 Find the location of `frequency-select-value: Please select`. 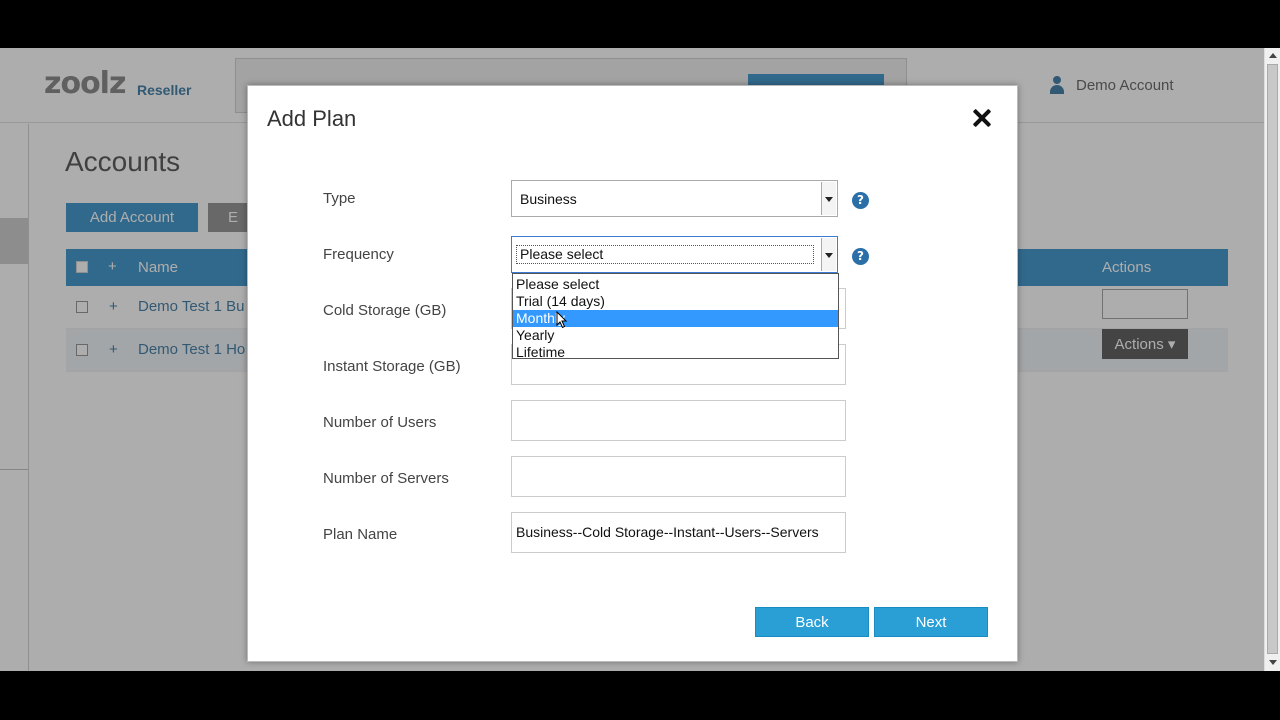

frequency-select-value: Please select is located at coordinates (665, 254).